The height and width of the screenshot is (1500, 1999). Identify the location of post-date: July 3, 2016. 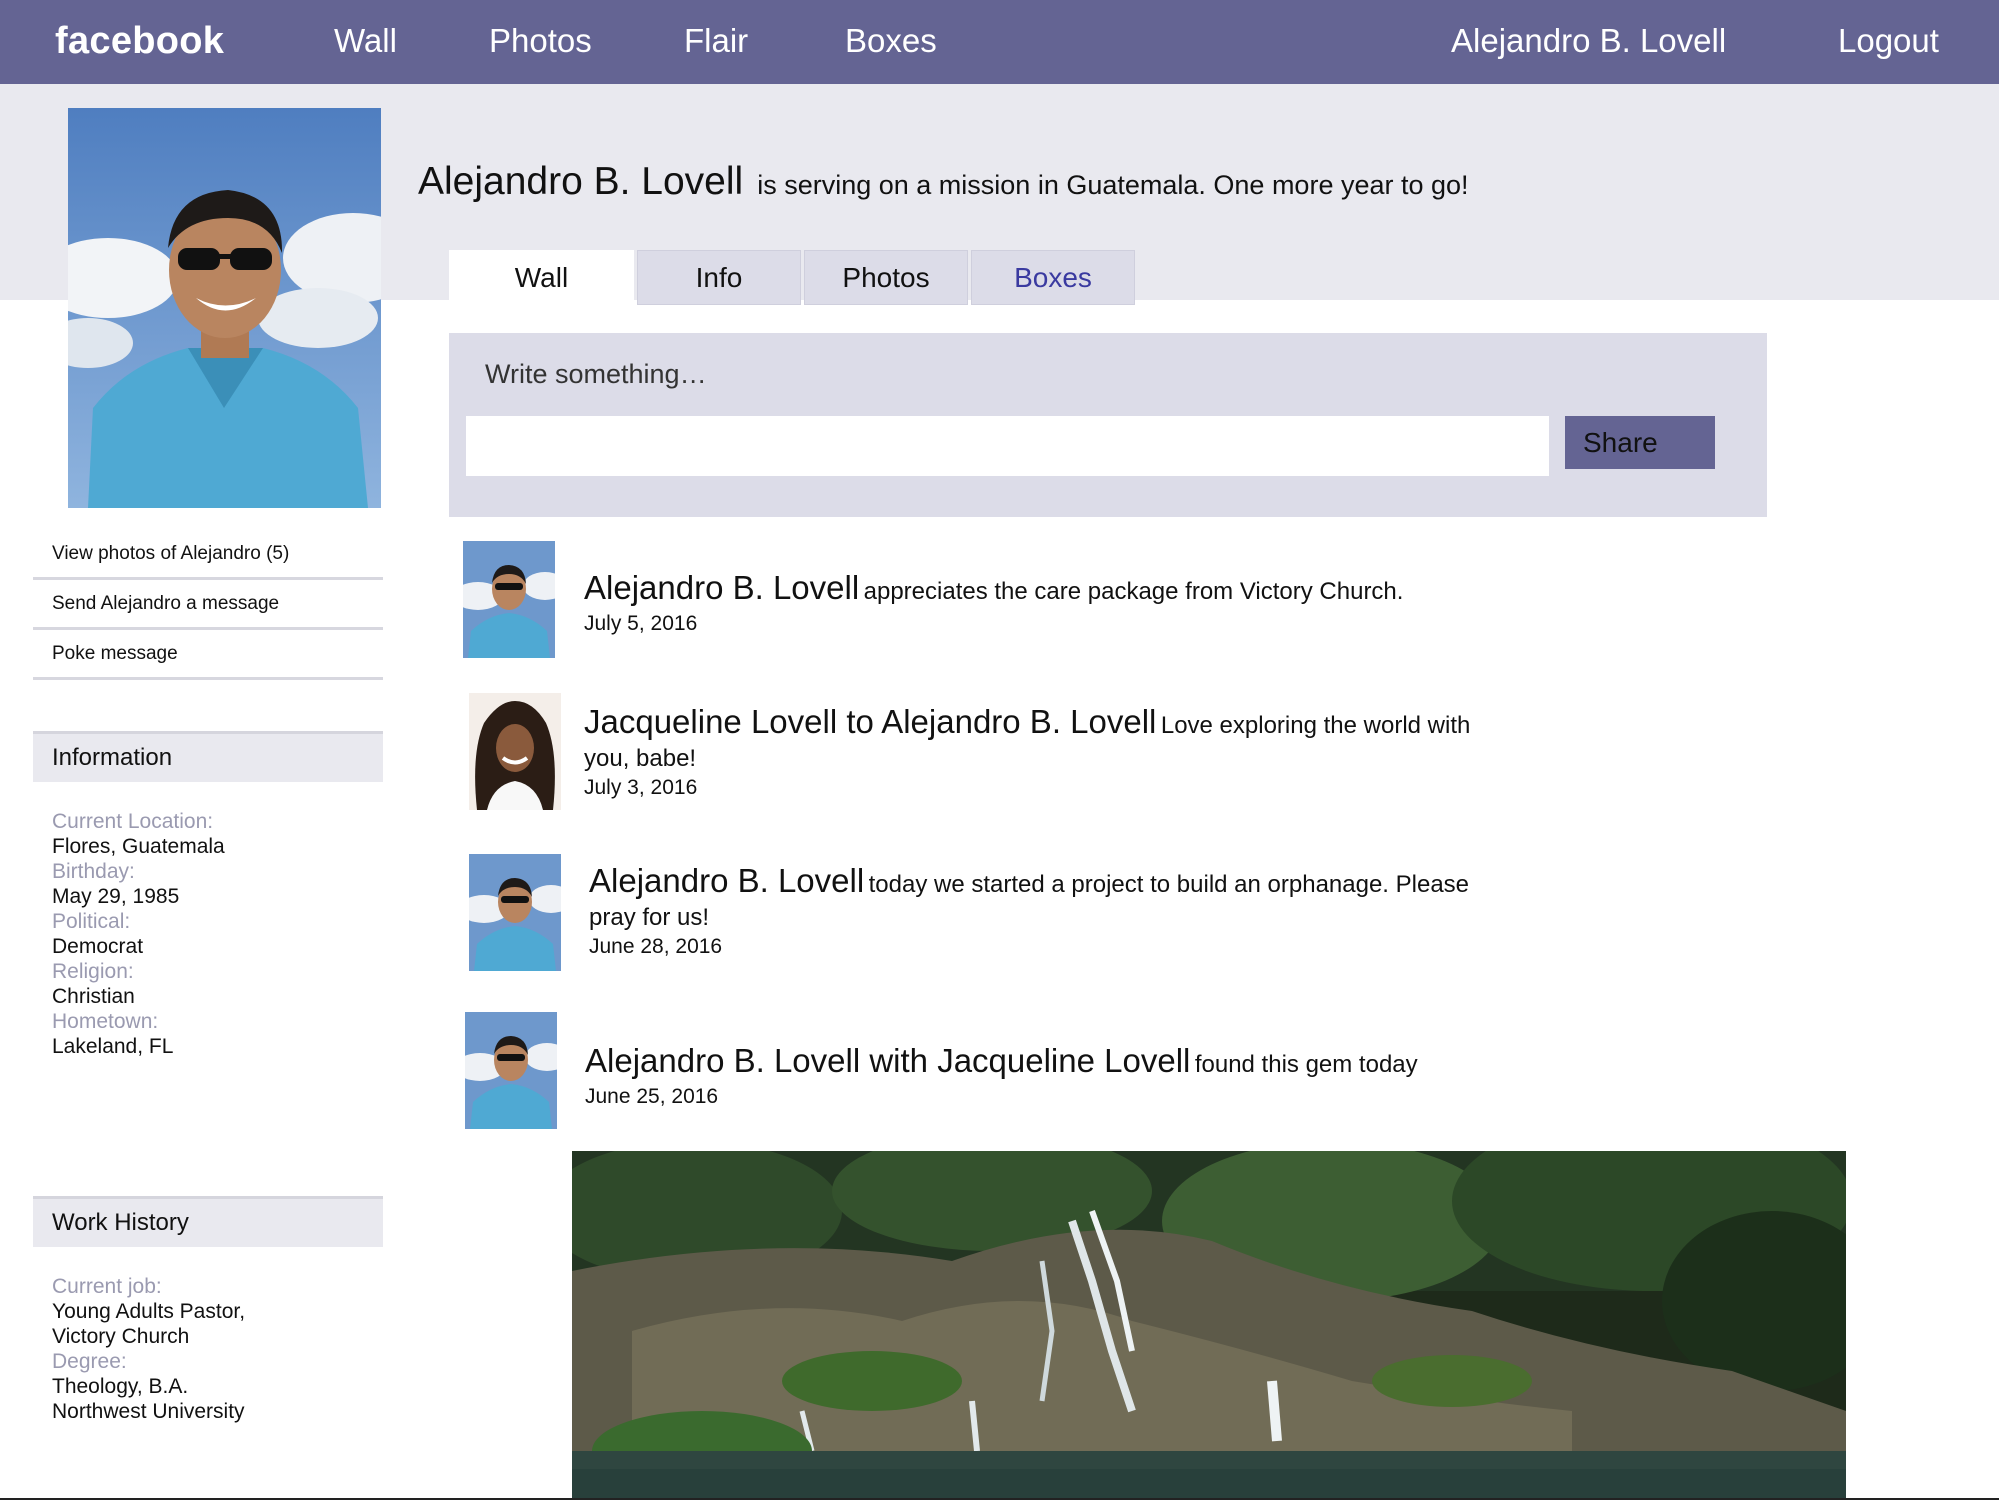
(1064, 788).